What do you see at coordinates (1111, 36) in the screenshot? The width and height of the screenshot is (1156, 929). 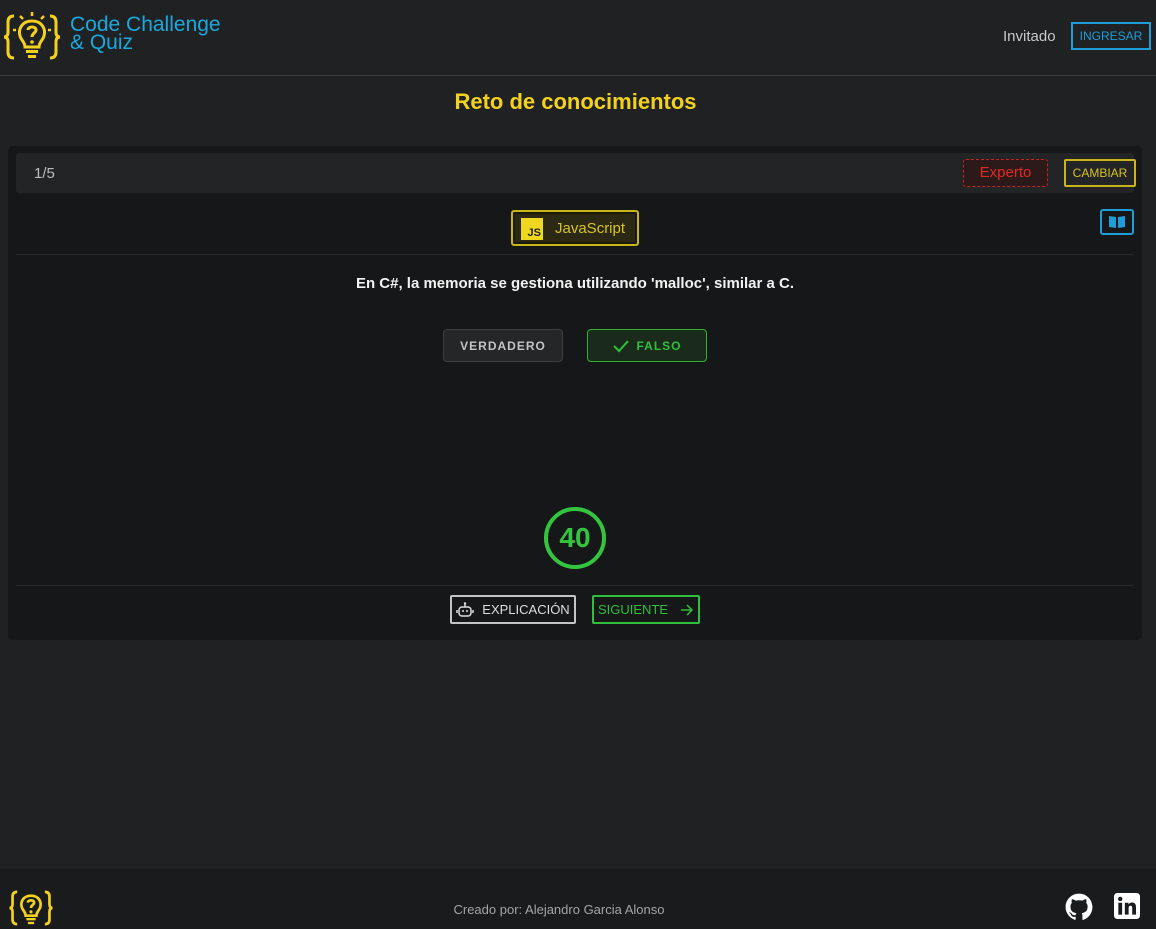 I see `login-button: INGRESAR` at bounding box center [1111, 36].